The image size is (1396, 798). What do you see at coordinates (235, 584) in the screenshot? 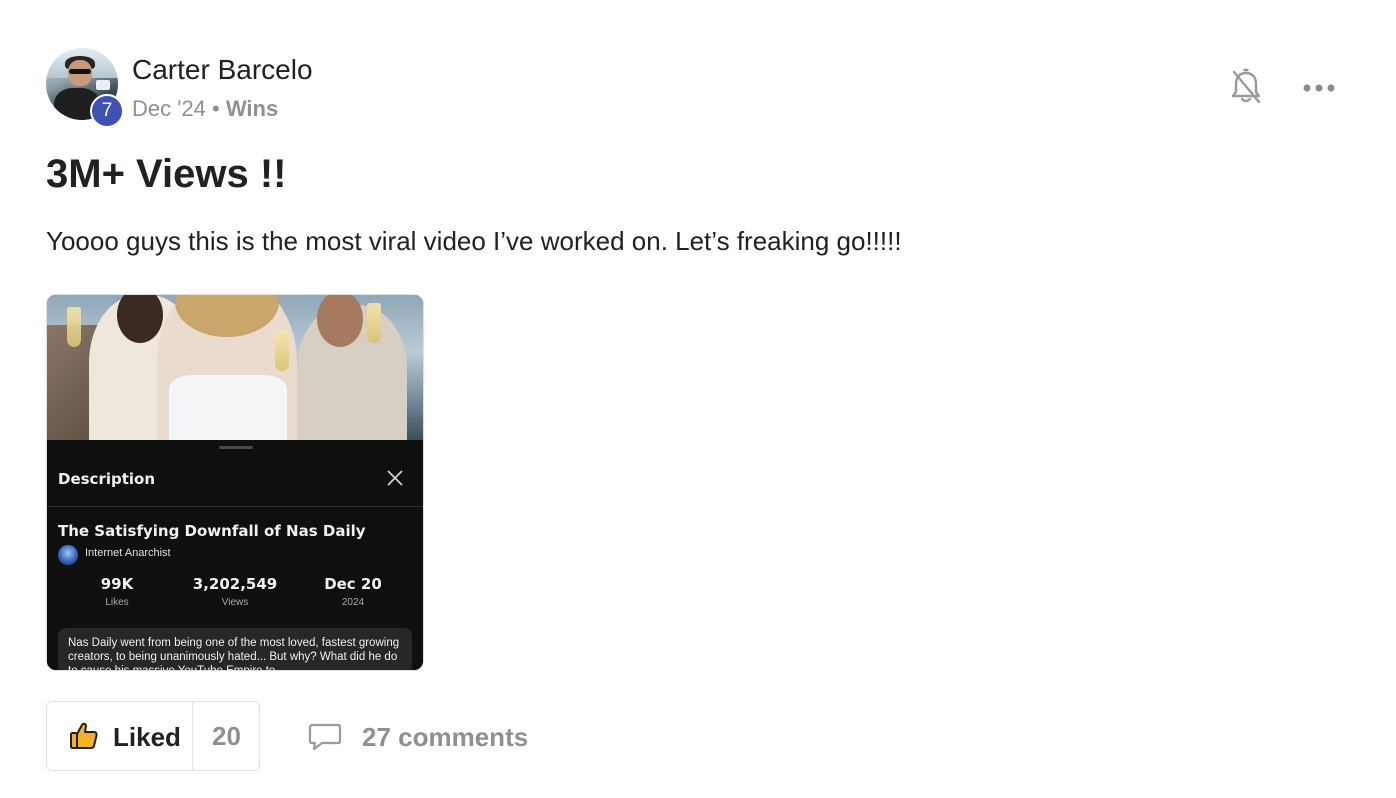
I see `stat-value: 3,202,549` at bounding box center [235, 584].